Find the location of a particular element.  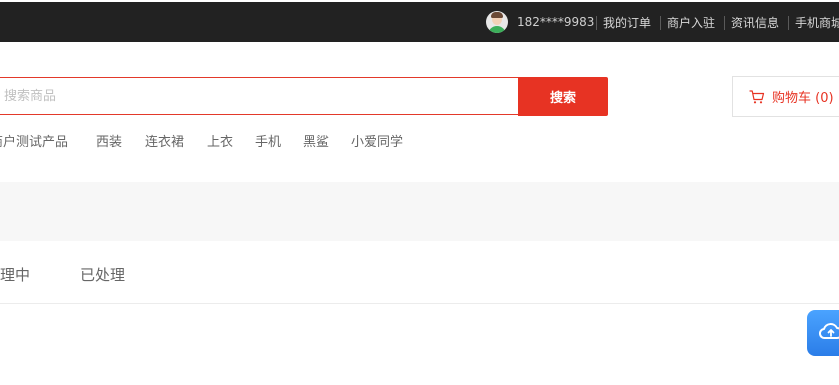

cart-button: 购物车 (0) is located at coordinates (785, 96).